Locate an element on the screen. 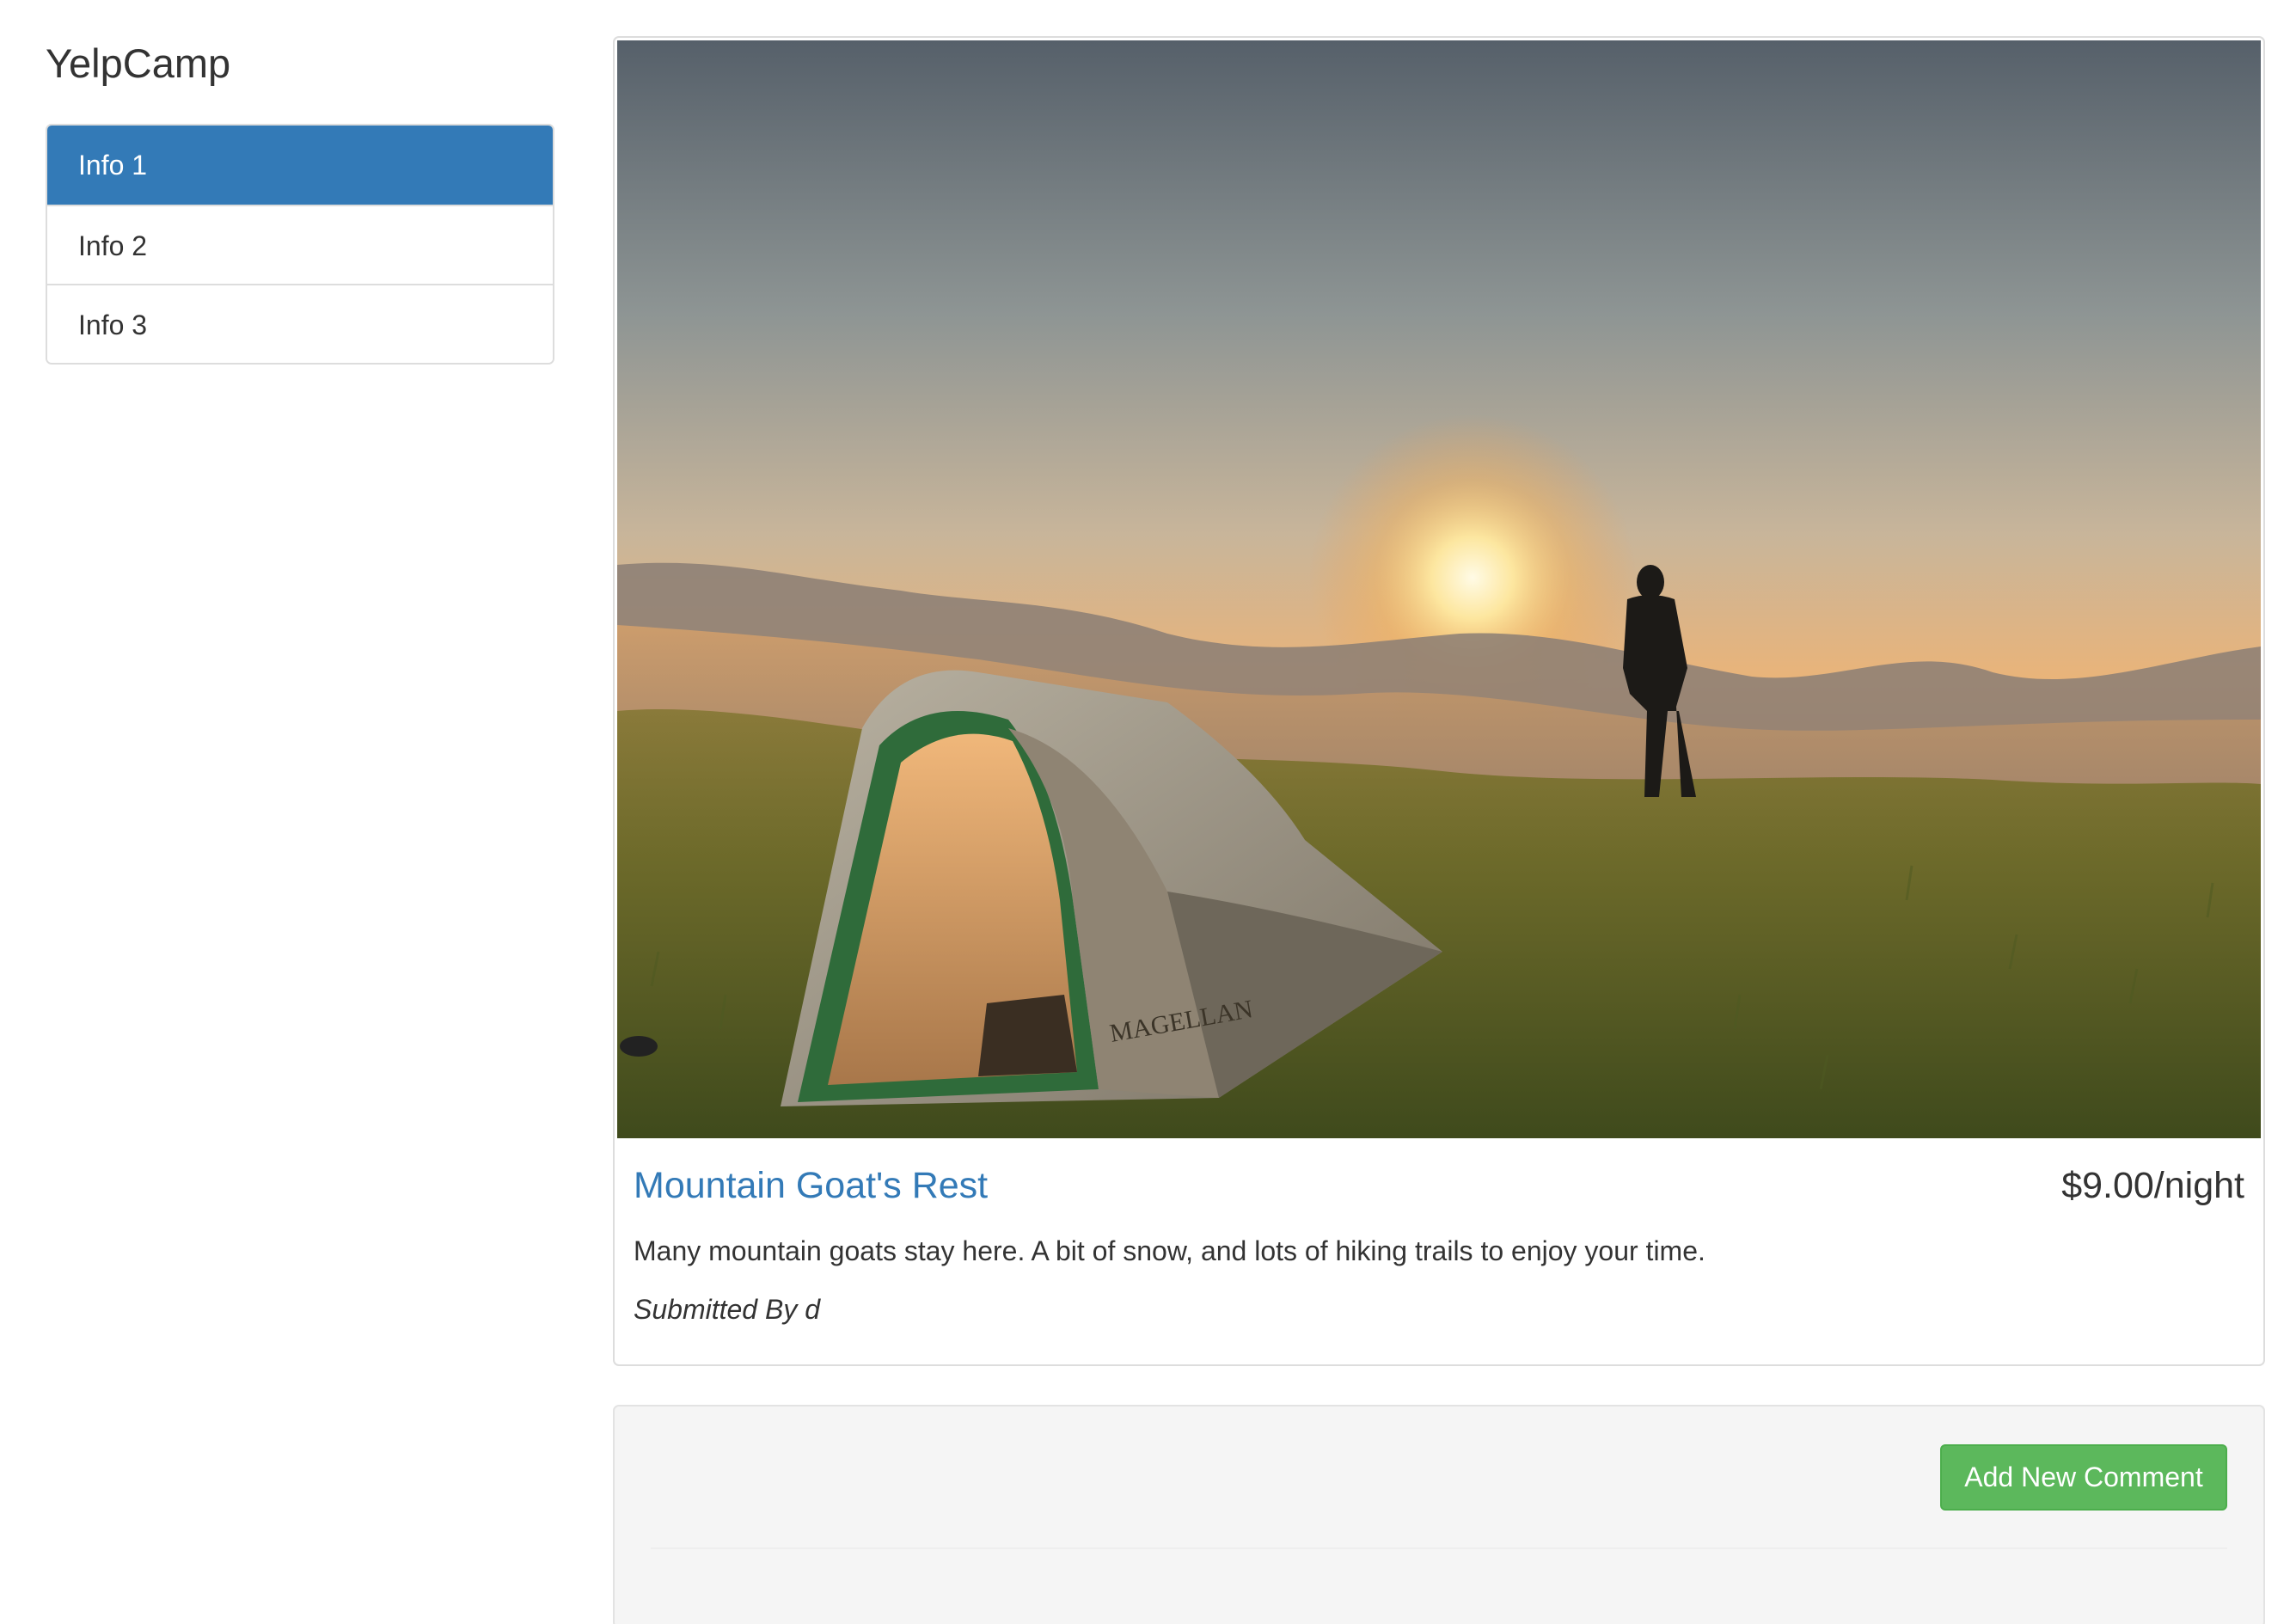 The height and width of the screenshot is (1624, 2290). submitted-by: Submitted By d is located at coordinates (727, 1309).